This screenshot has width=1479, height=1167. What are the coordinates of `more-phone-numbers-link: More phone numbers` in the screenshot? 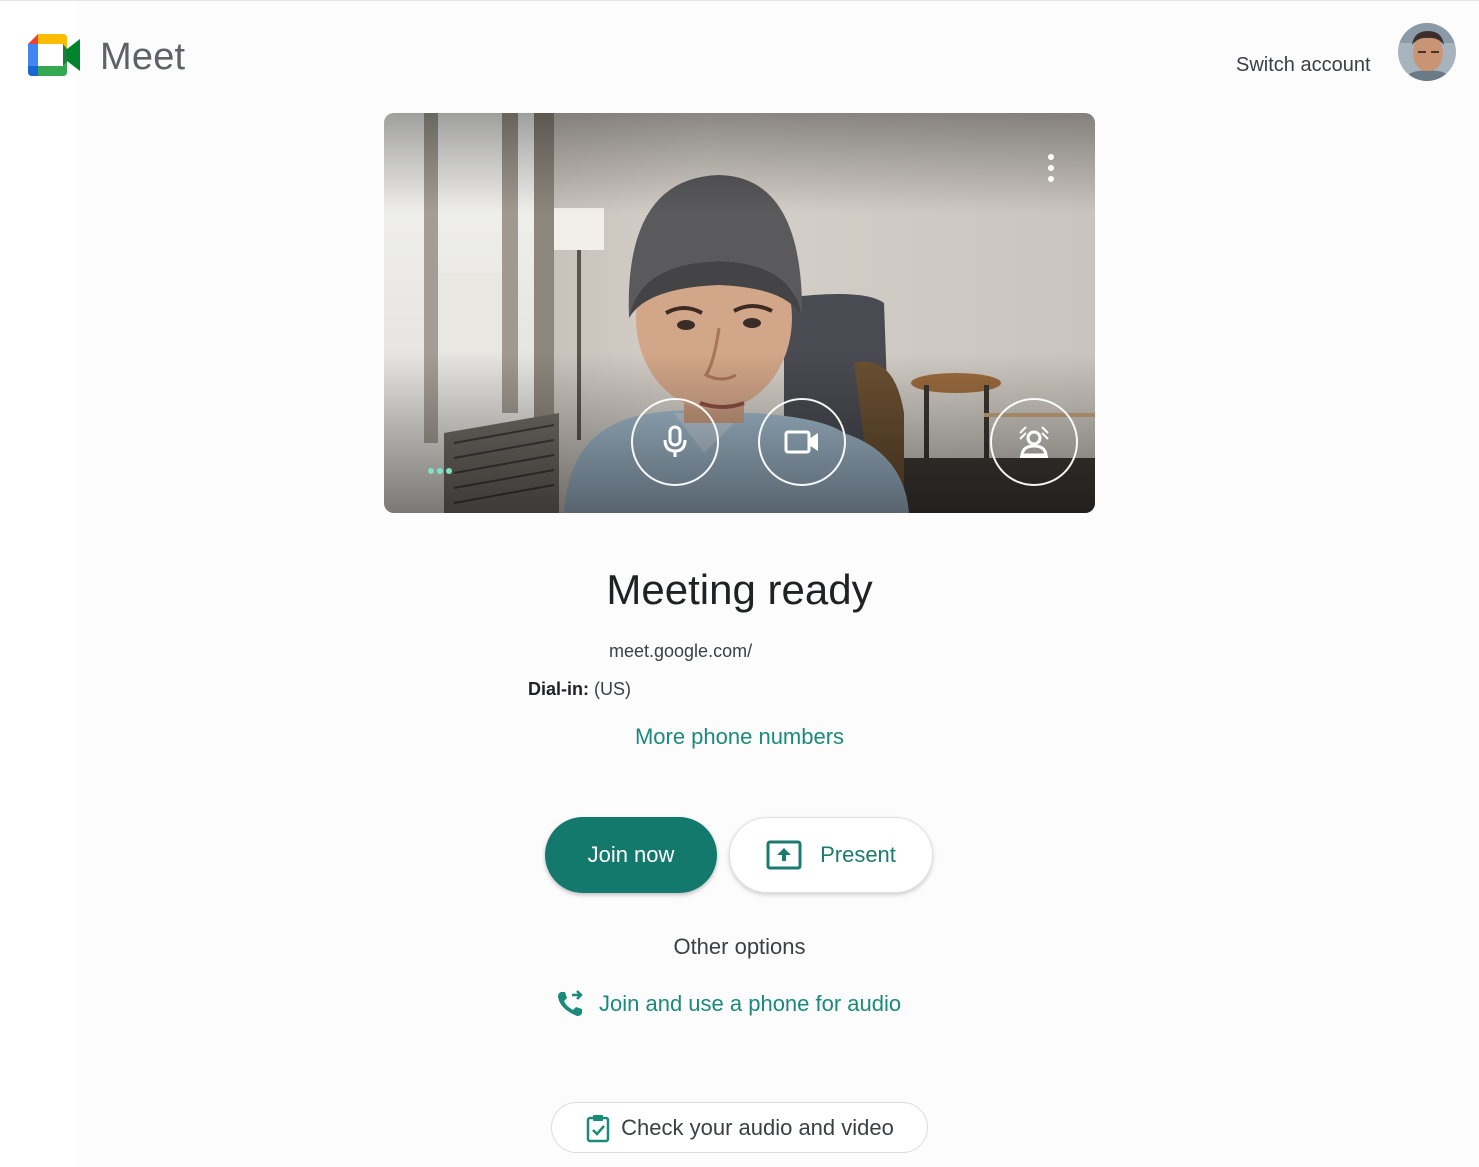 It's located at (739, 737).